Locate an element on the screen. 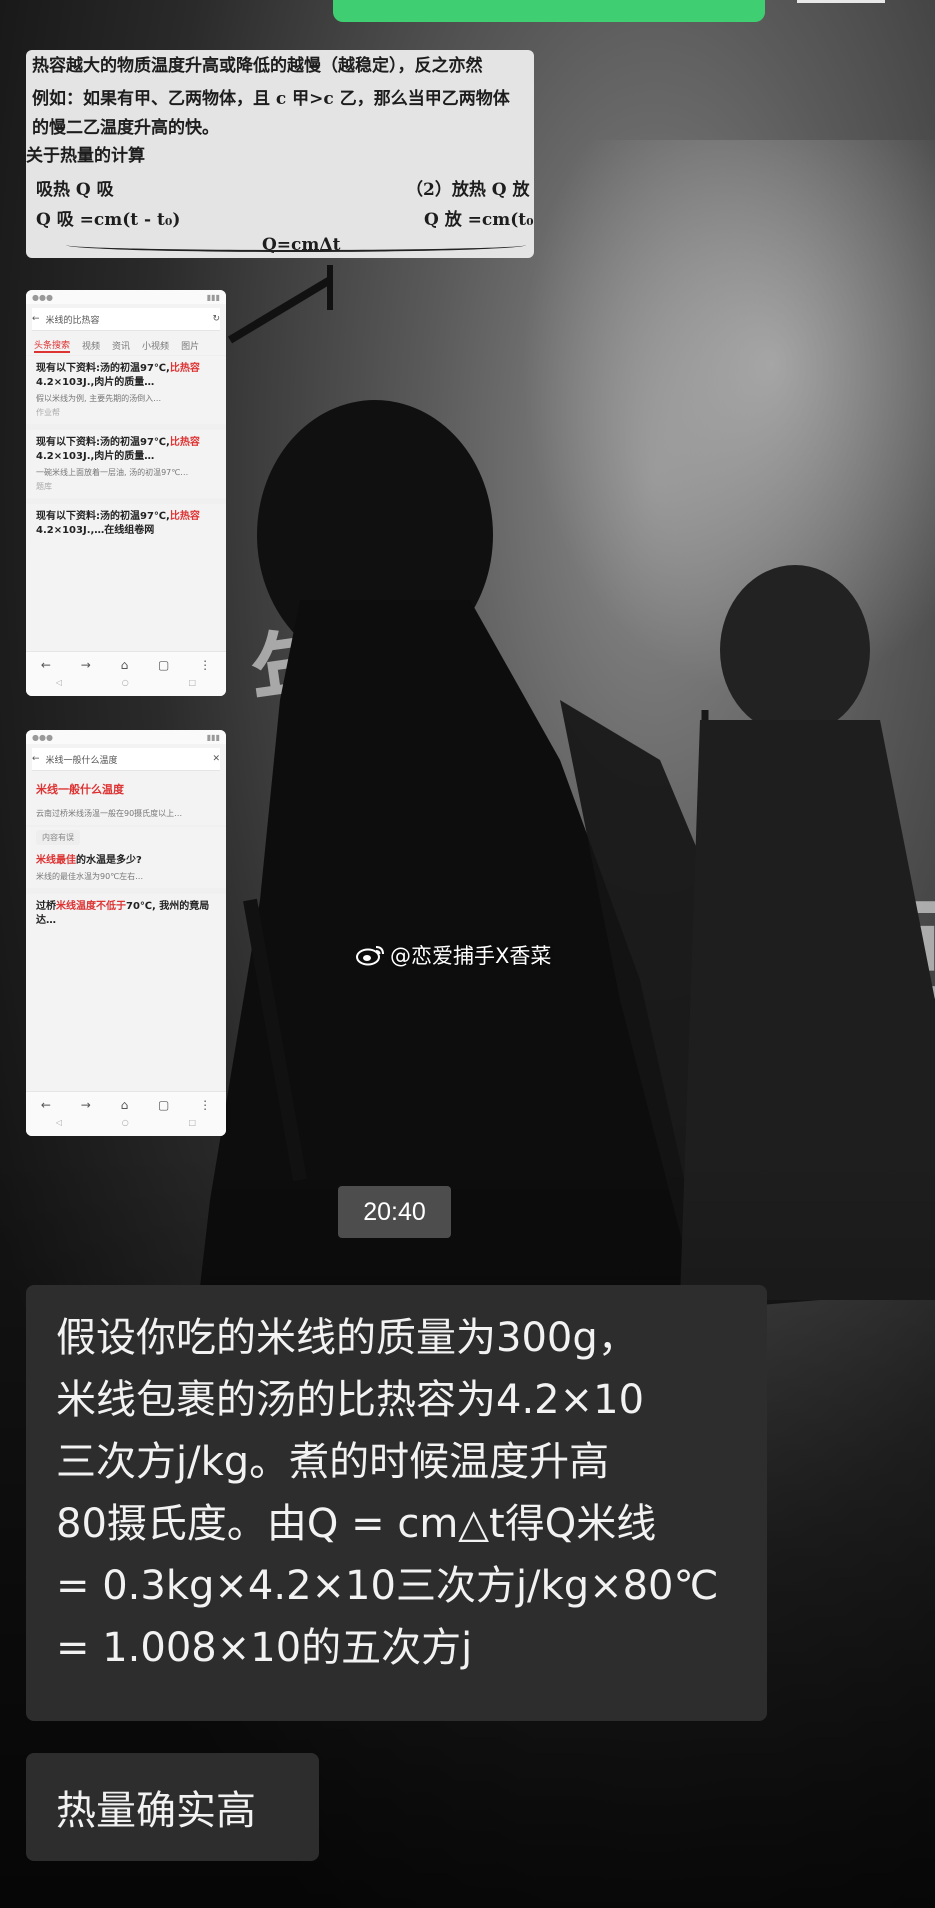 The height and width of the screenshot is (1908, 935). search-bar: ← 米线一般什么温度 ✕ is located at coordinates (126, 759).